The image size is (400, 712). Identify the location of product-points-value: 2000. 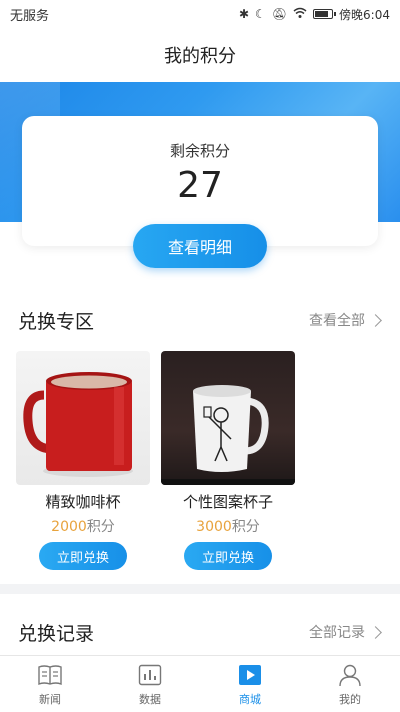
(69, 527).